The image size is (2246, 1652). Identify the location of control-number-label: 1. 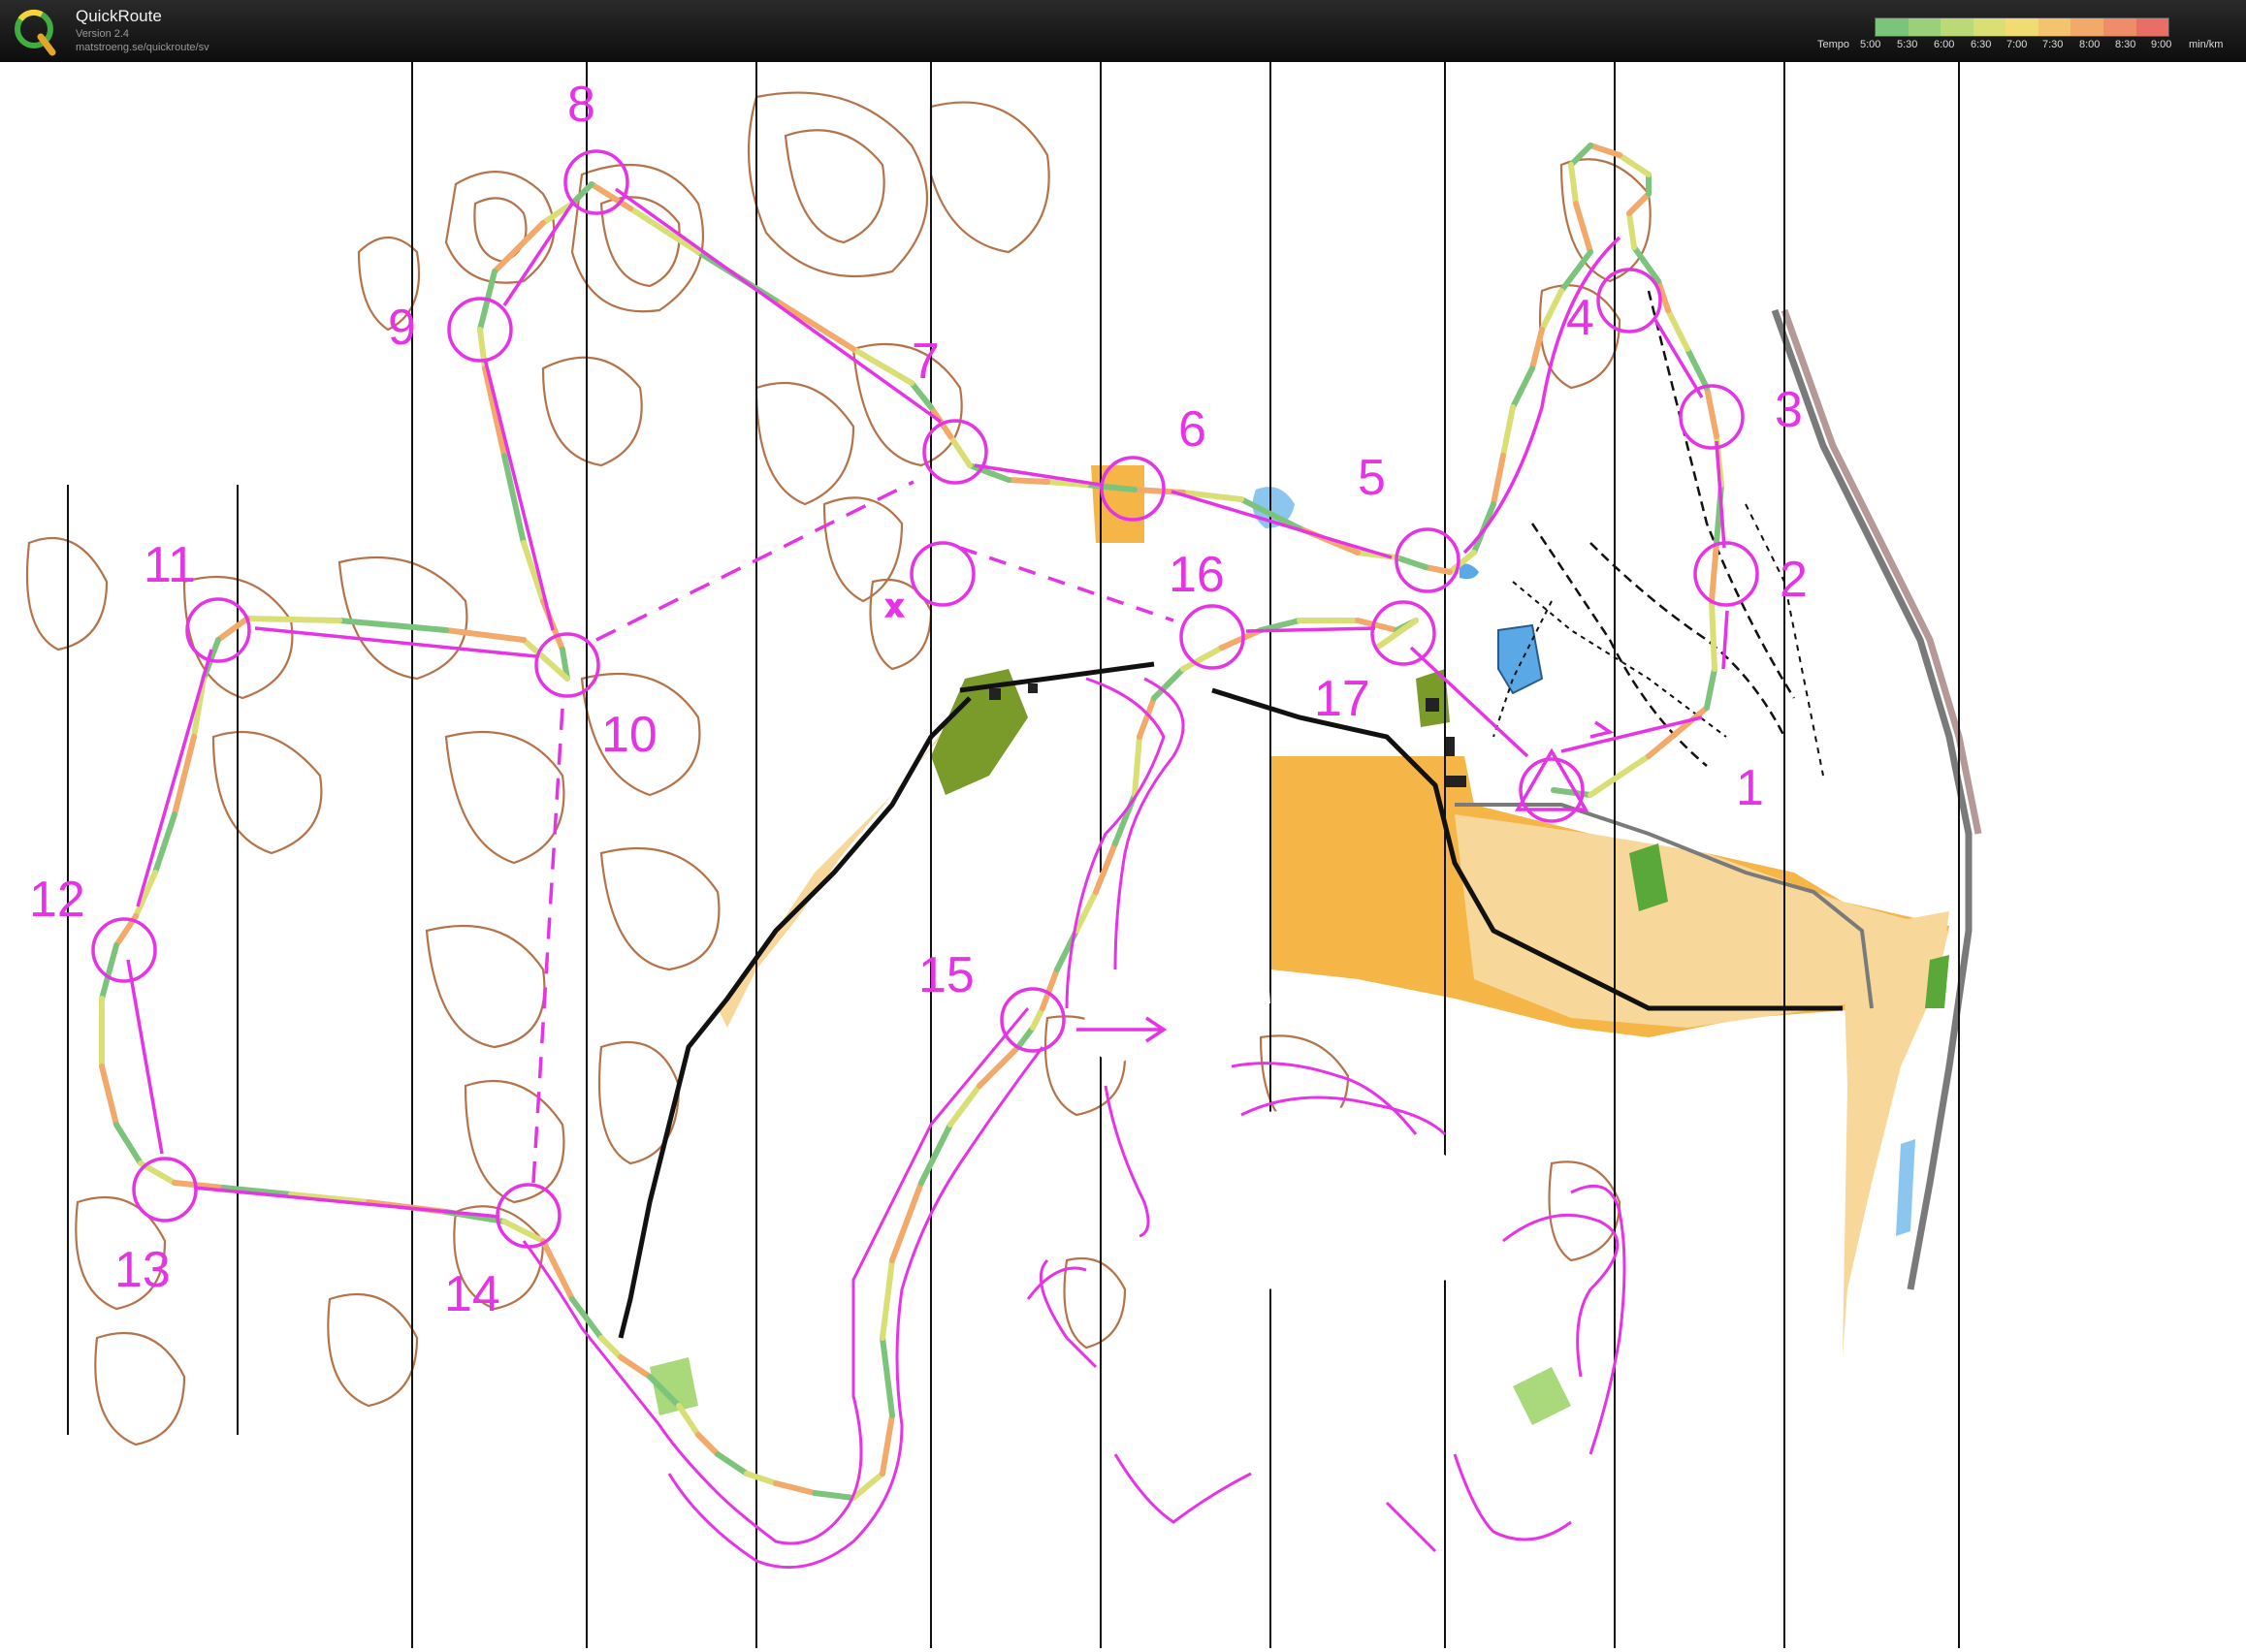
(1750, 788).